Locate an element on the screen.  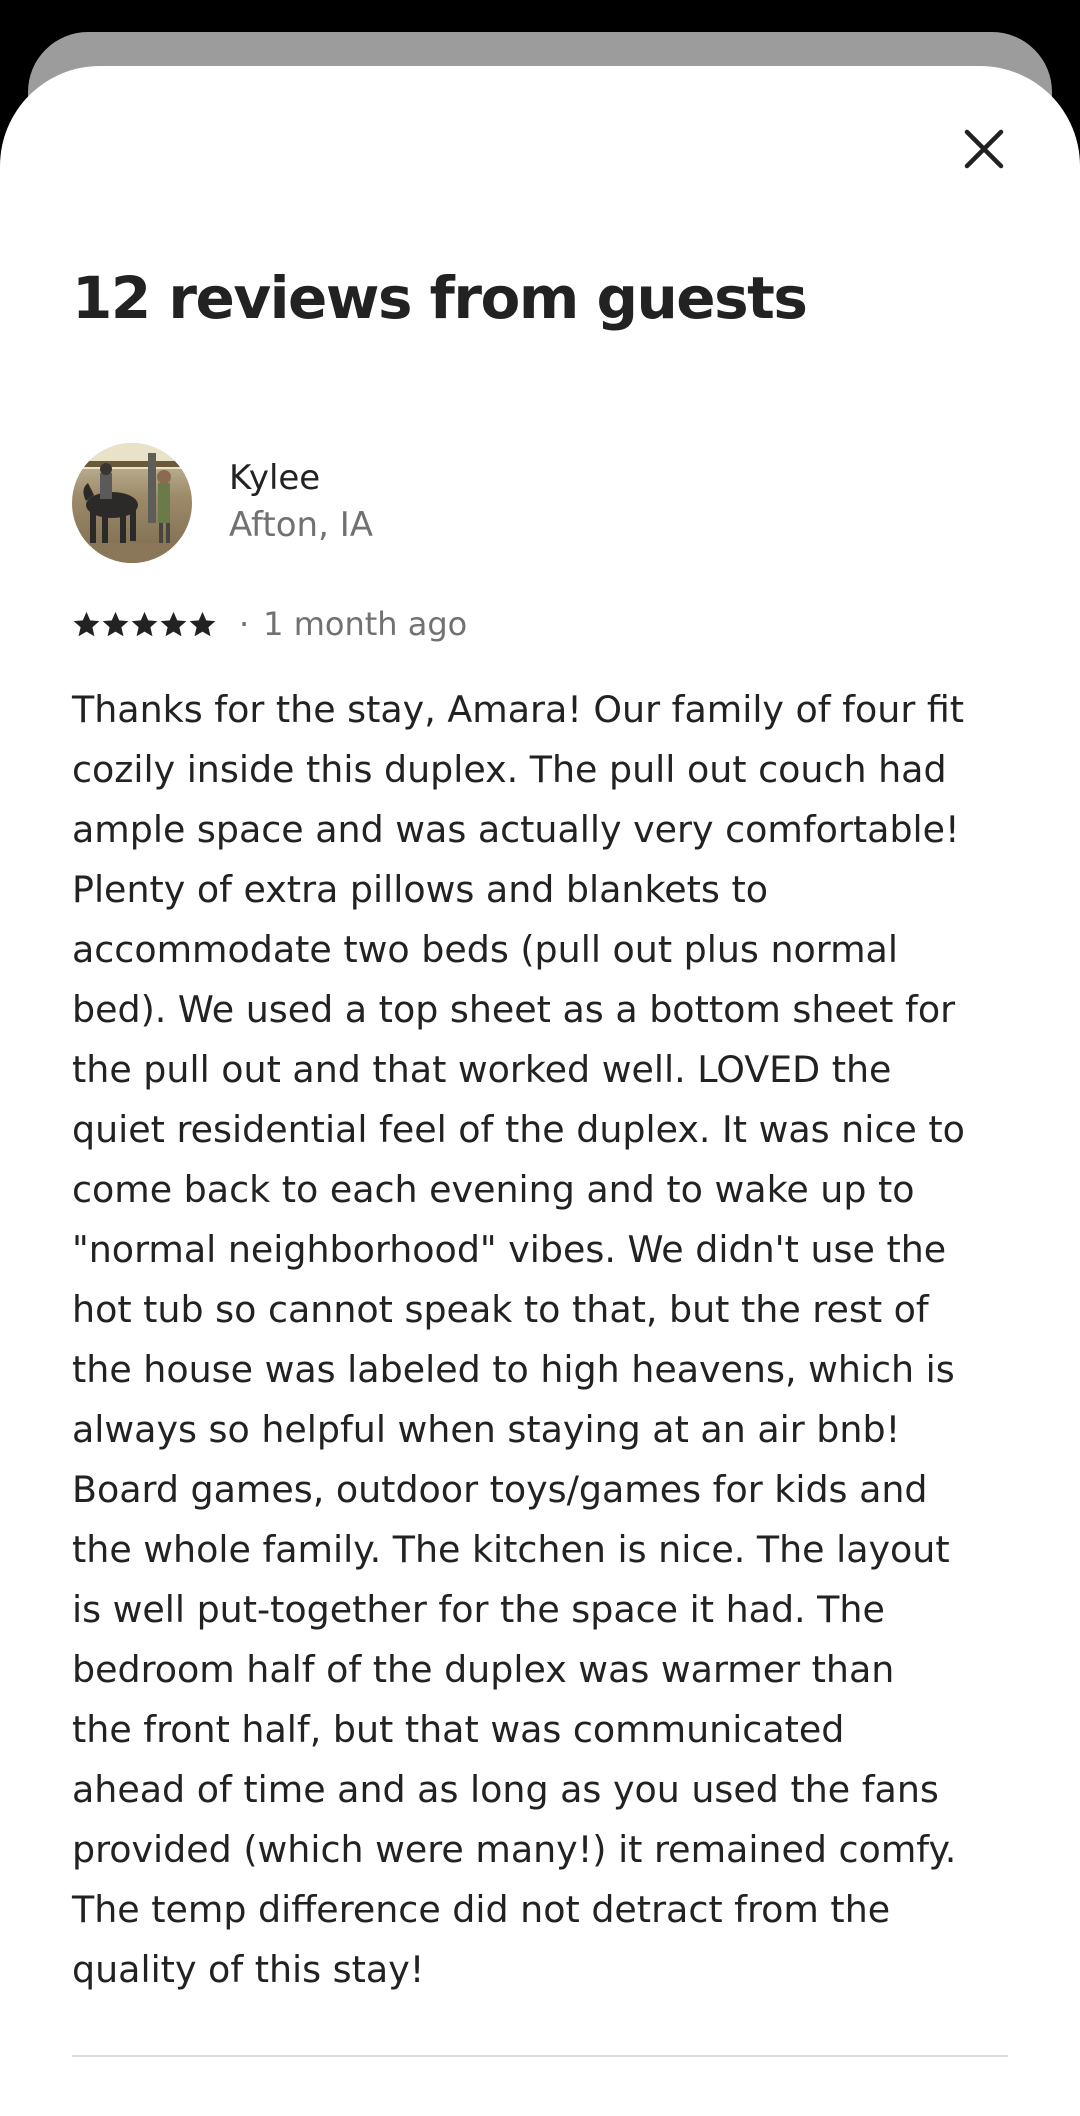
close-button is located at coordinates (984, 149).